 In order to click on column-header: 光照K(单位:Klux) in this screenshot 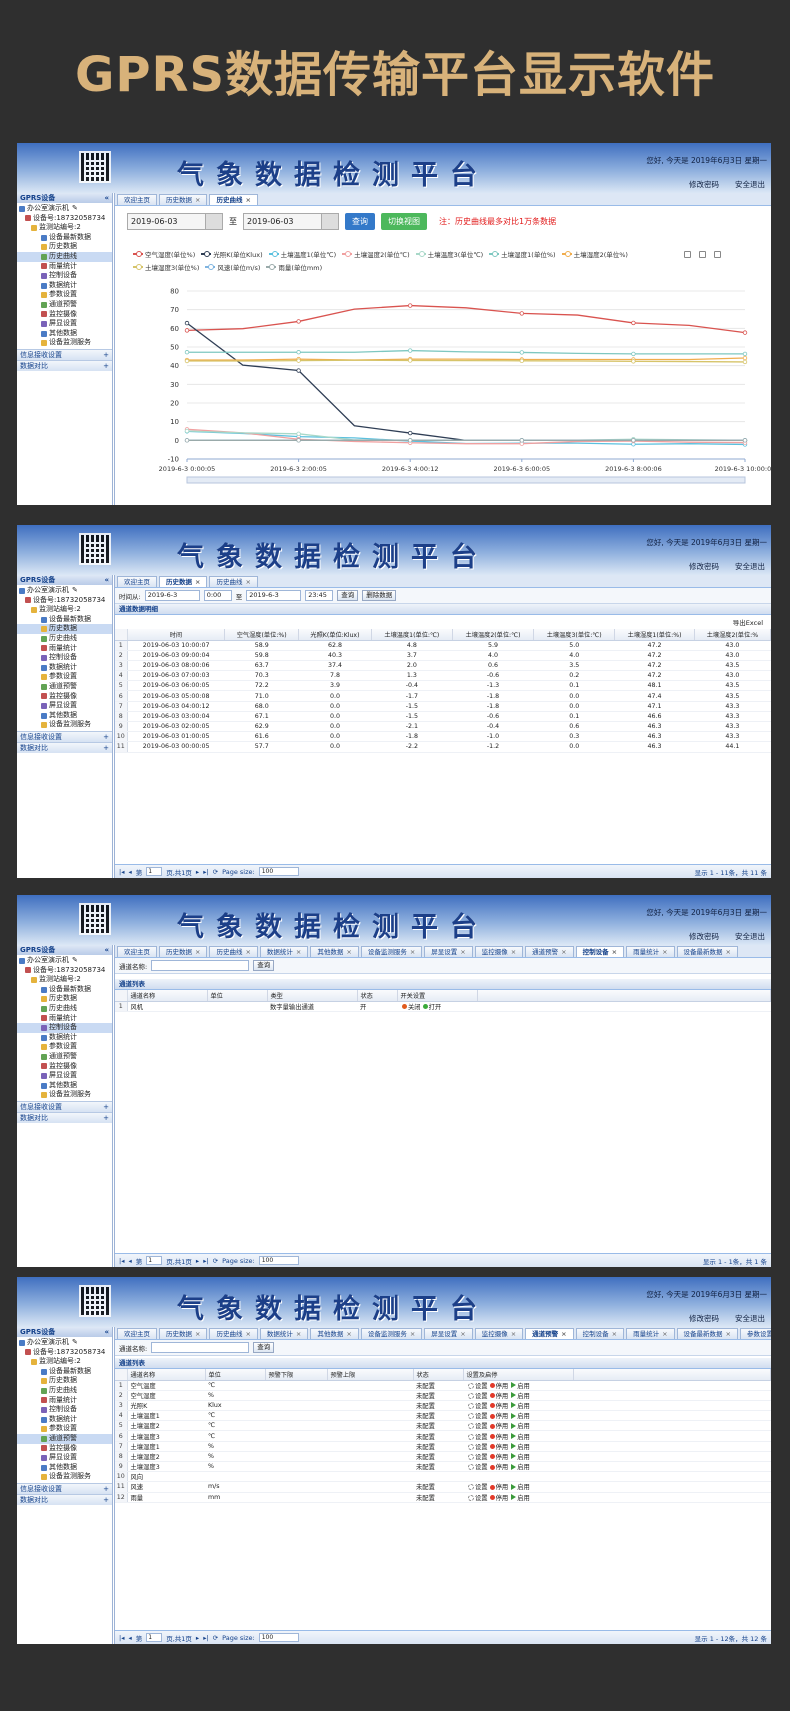, I will do `click(335, 635)`.